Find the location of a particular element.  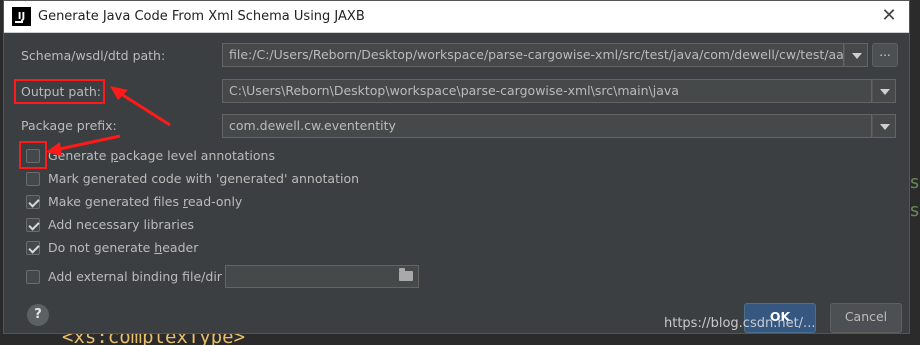

schema-path-label: Schema/wsdl/dtd path: is located at coordinates (93, 55).